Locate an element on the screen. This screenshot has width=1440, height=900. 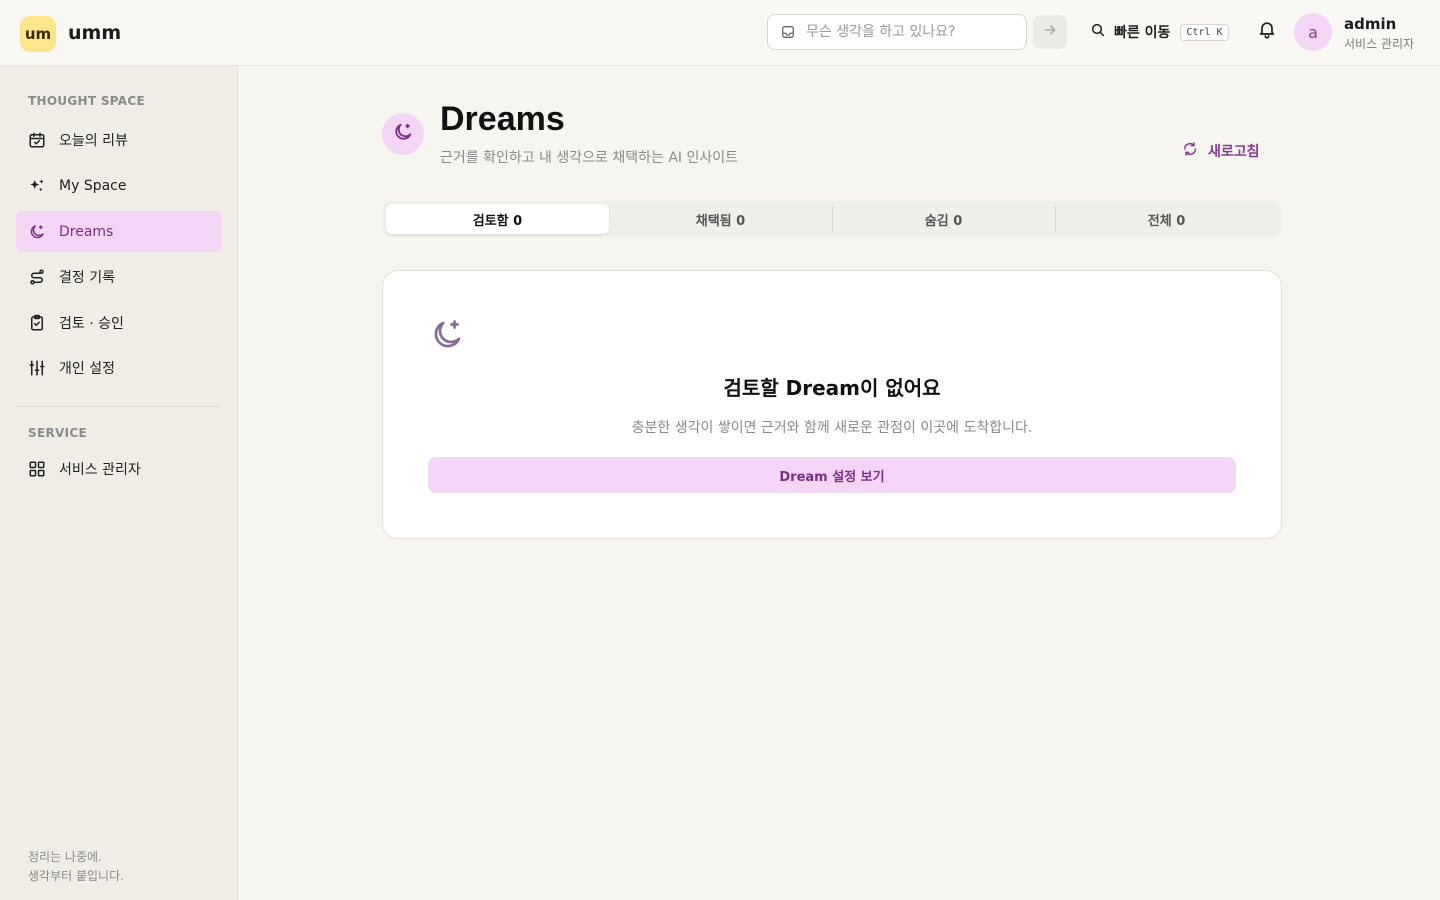
section-title-thought-space: THOUGHT SPACE is located at coordinates (86, 101).